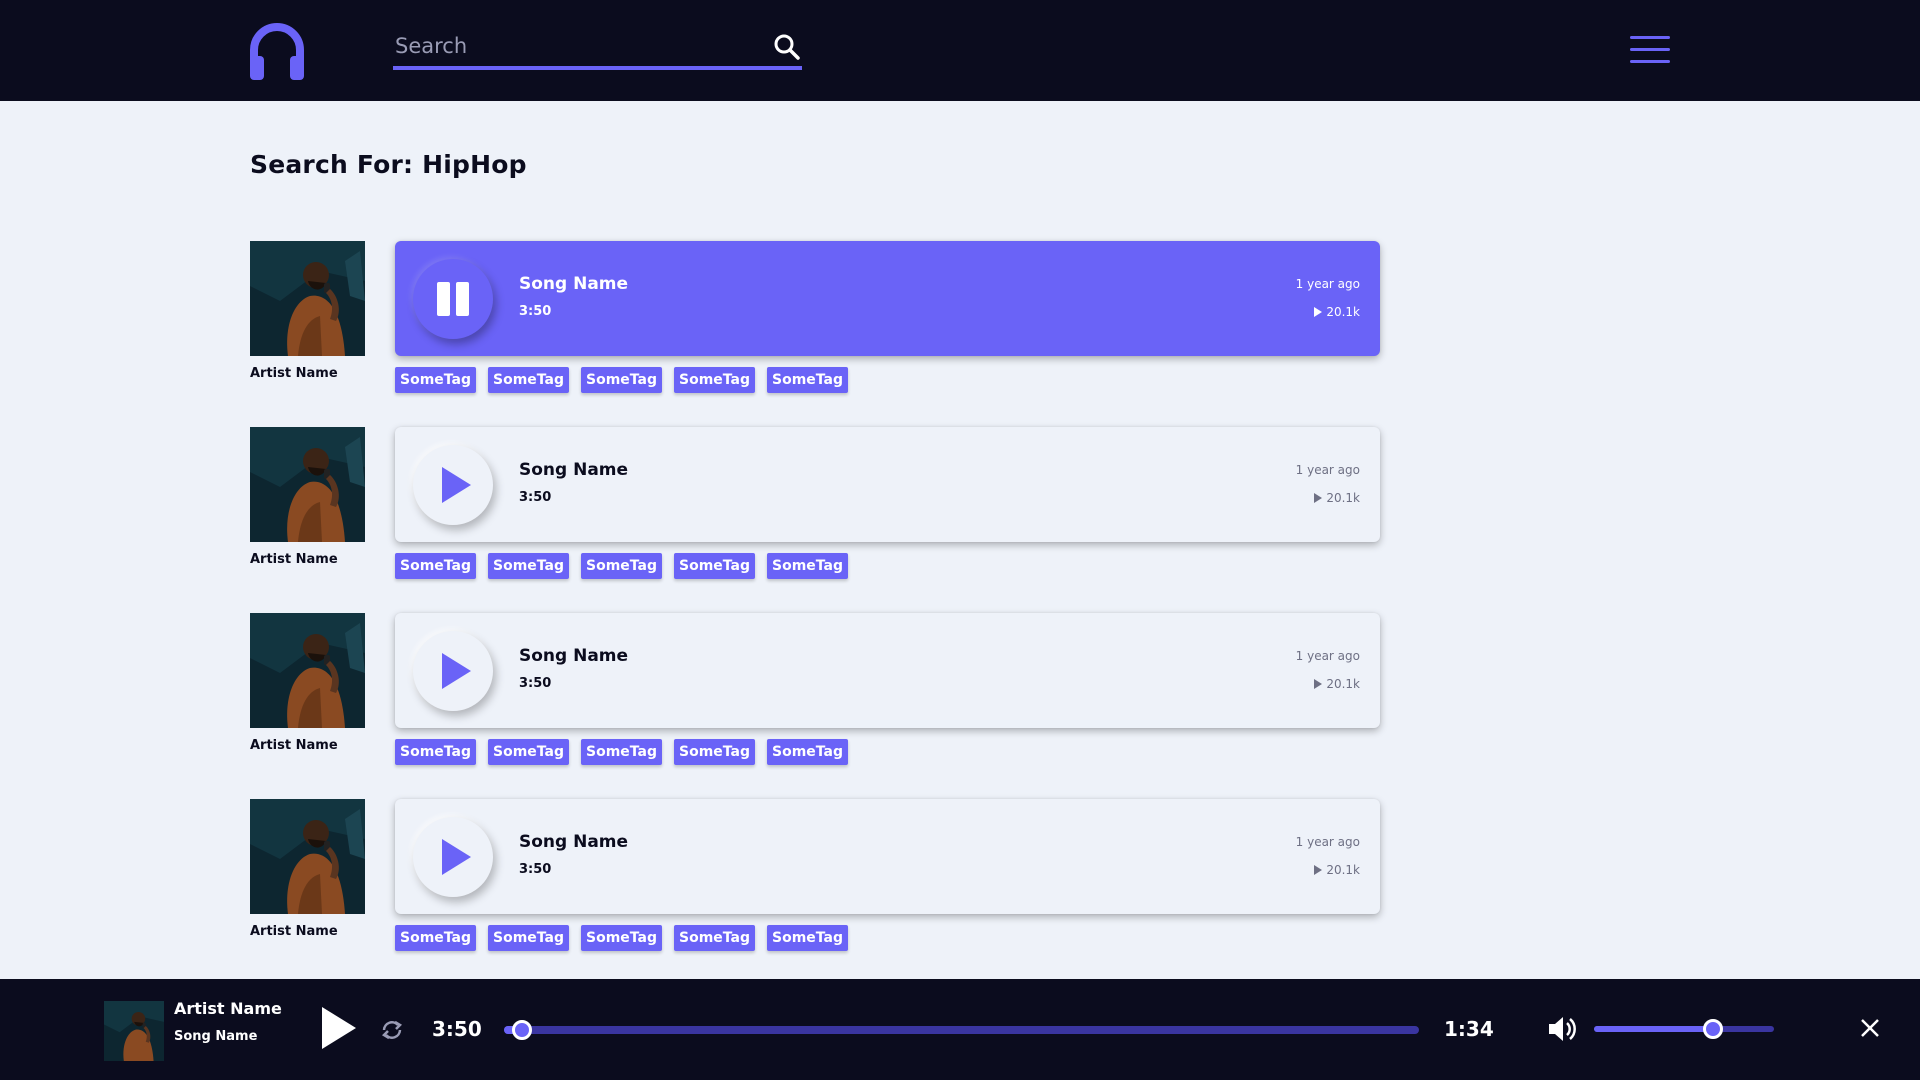 This screenshot has height=1080, width=1920. Describe the element at coordinates (277, 50) in the screenshot. I see `headphones-icon` at that location.